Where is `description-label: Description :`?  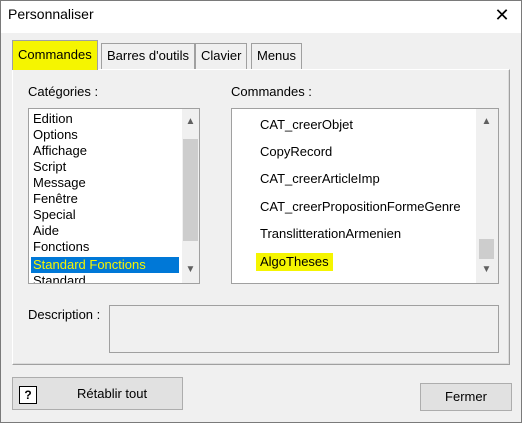
description-label: Description : is located at coordinates (64, 314).